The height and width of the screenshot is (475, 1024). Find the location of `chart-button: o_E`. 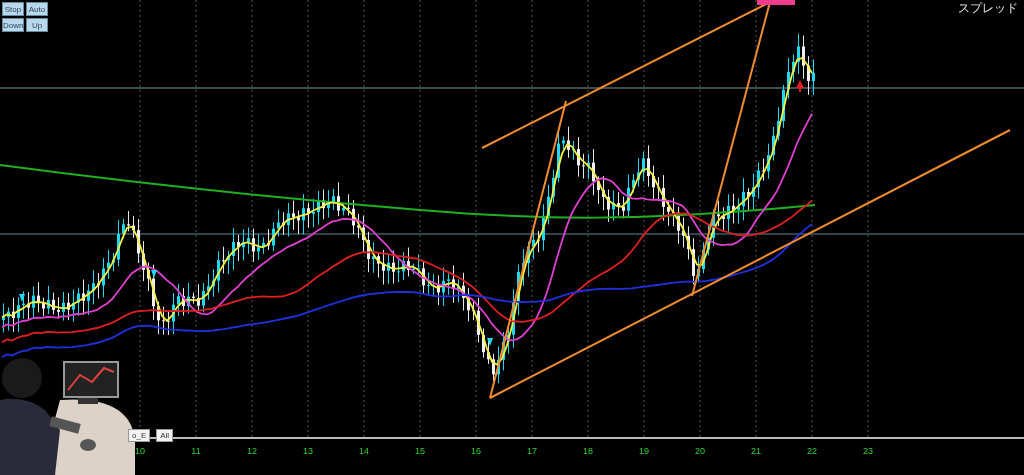

chart-button: o_E is located at coordinates (139, 435).